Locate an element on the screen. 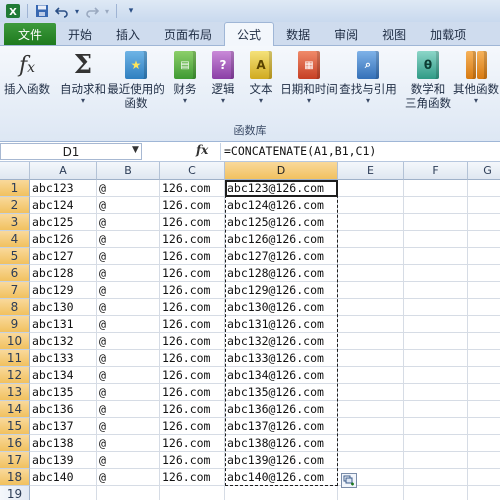 The height and width of the screenshot is (500, 500). cell-f16 is located at coordinates (436, 443).